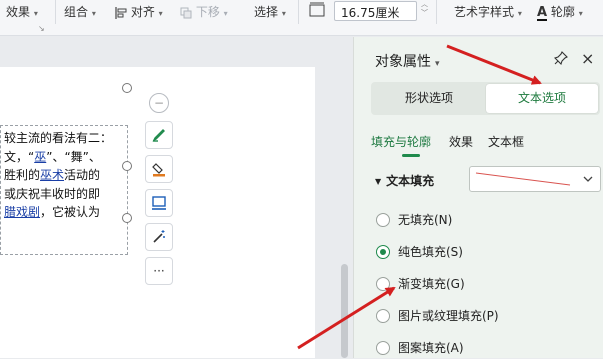 This screenshot has width=603, height=359. I want to click on radio-gradient-fill: 渐变填充(G), so click(420, 285).